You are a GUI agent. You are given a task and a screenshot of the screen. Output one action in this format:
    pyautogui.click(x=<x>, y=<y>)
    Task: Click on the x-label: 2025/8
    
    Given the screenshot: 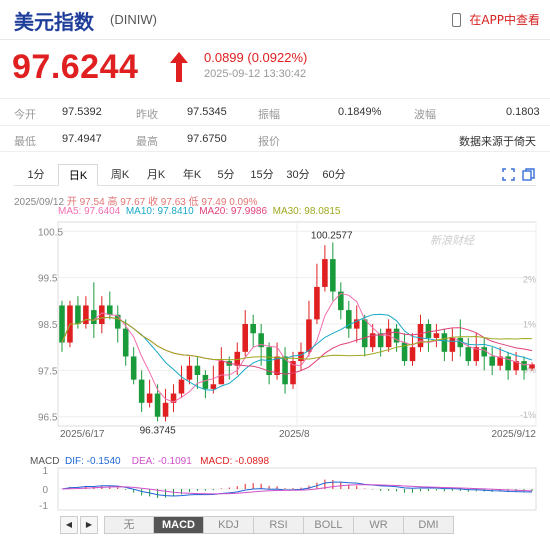 What is the action you would take?
    pyautogui.click(x=294, y=434)
    